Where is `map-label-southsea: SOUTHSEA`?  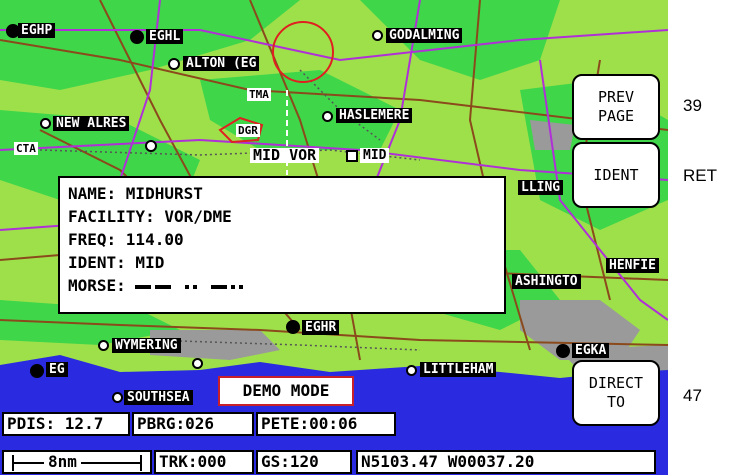 map-label-southsea: SOUTHSEA is located at coordinates (158, 397).